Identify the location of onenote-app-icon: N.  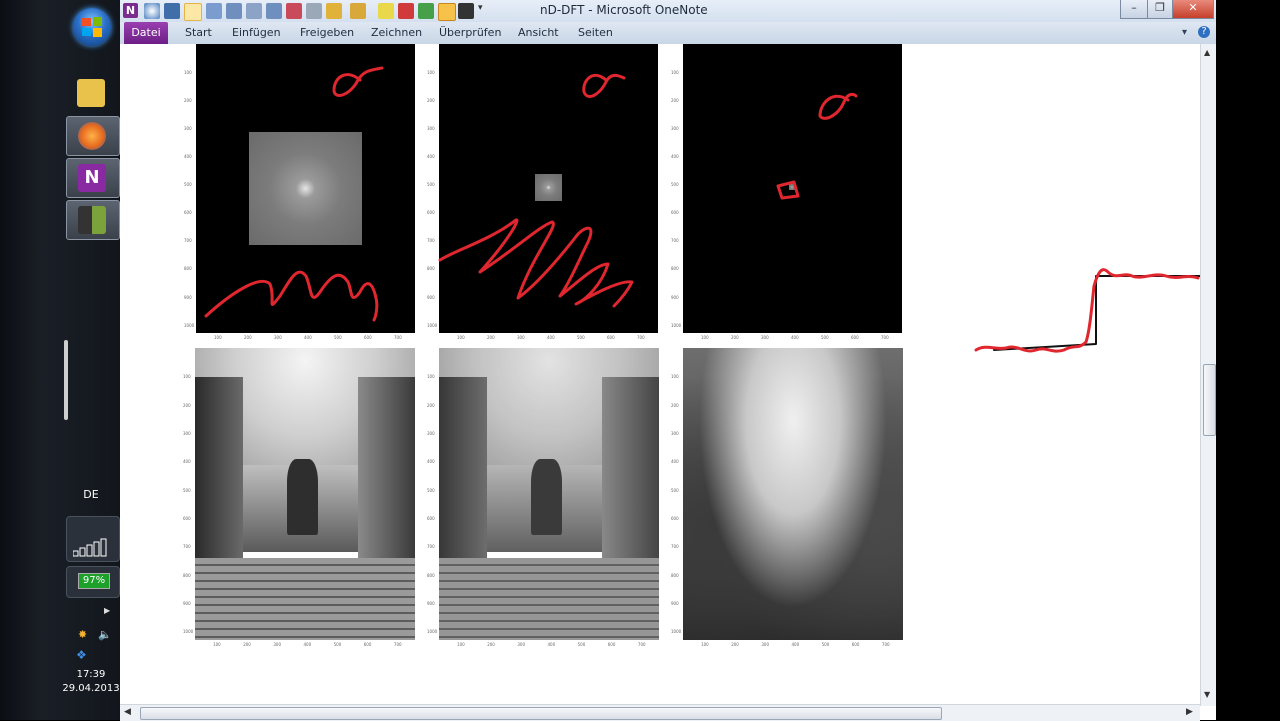
(130, 10).